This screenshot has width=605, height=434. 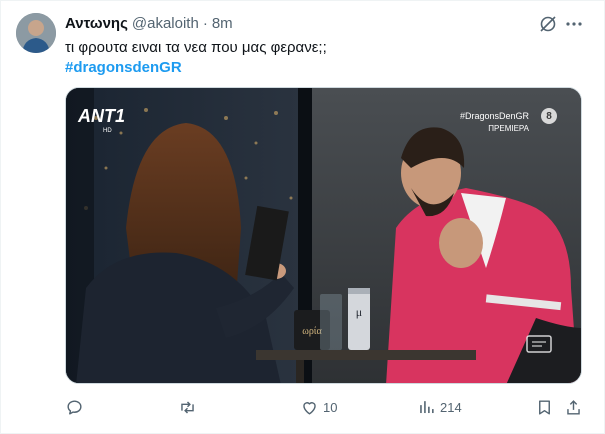 I want to click on table-leg, so click(x=300, y=371).